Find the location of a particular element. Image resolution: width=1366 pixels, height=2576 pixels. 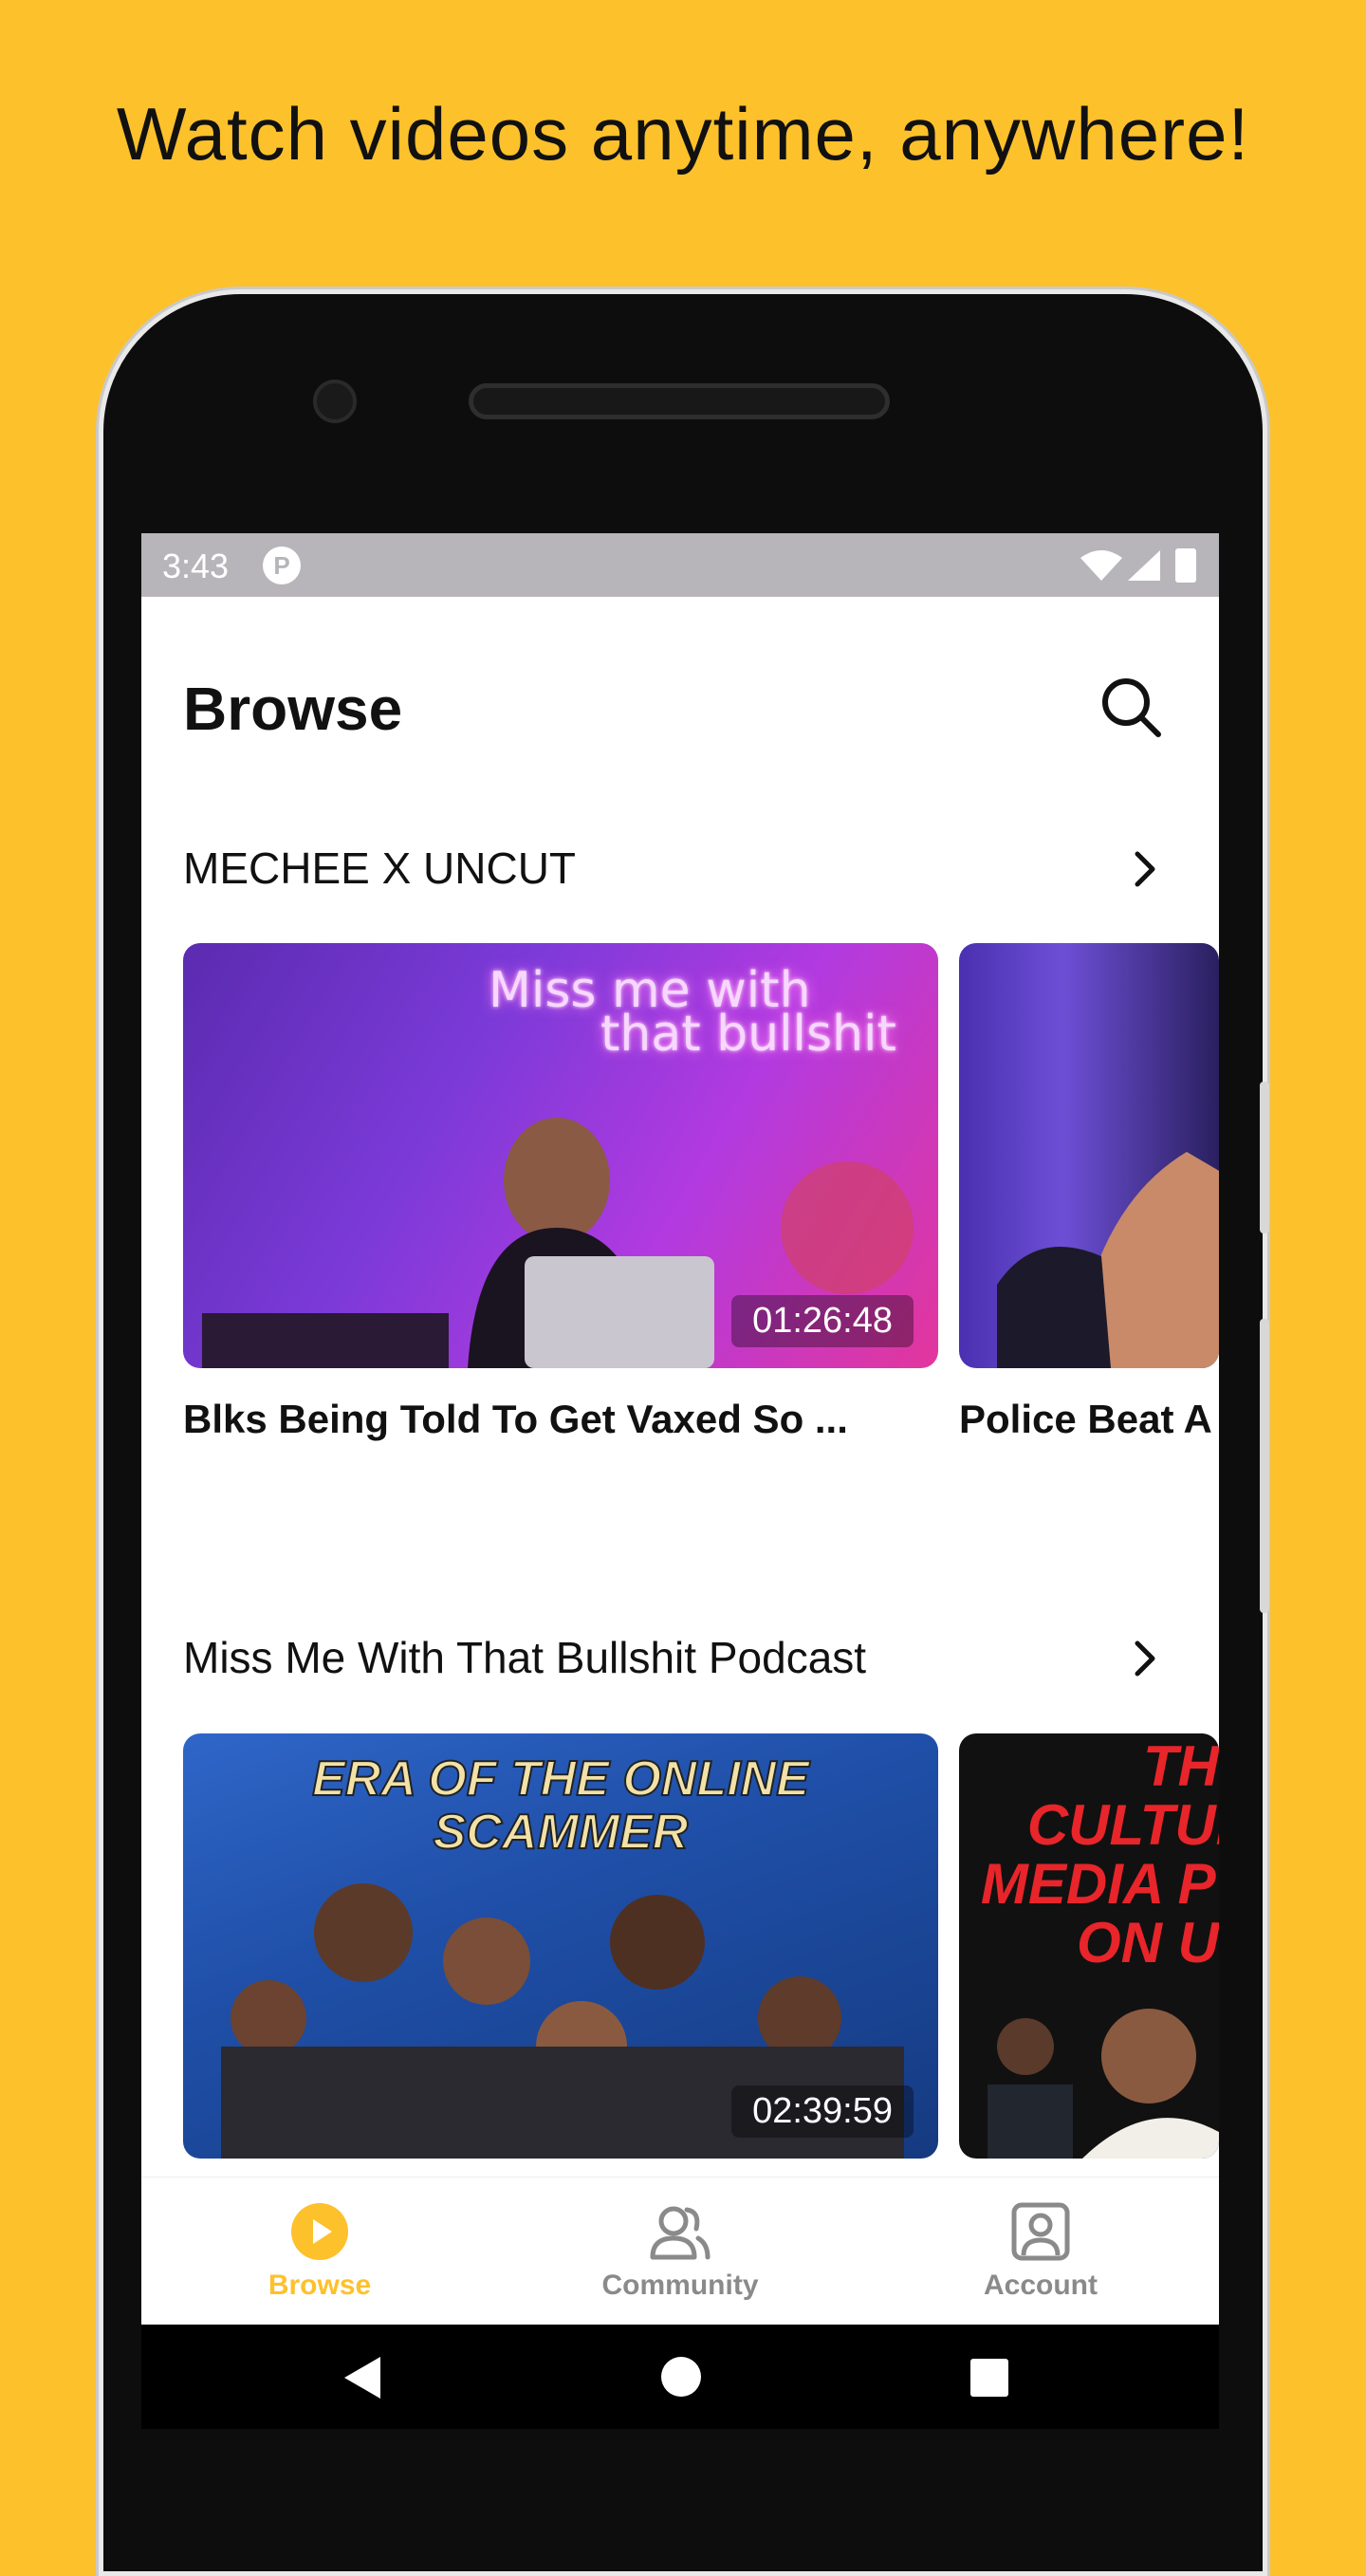

system-navigation-bar is located at coordinates (680, 2377).